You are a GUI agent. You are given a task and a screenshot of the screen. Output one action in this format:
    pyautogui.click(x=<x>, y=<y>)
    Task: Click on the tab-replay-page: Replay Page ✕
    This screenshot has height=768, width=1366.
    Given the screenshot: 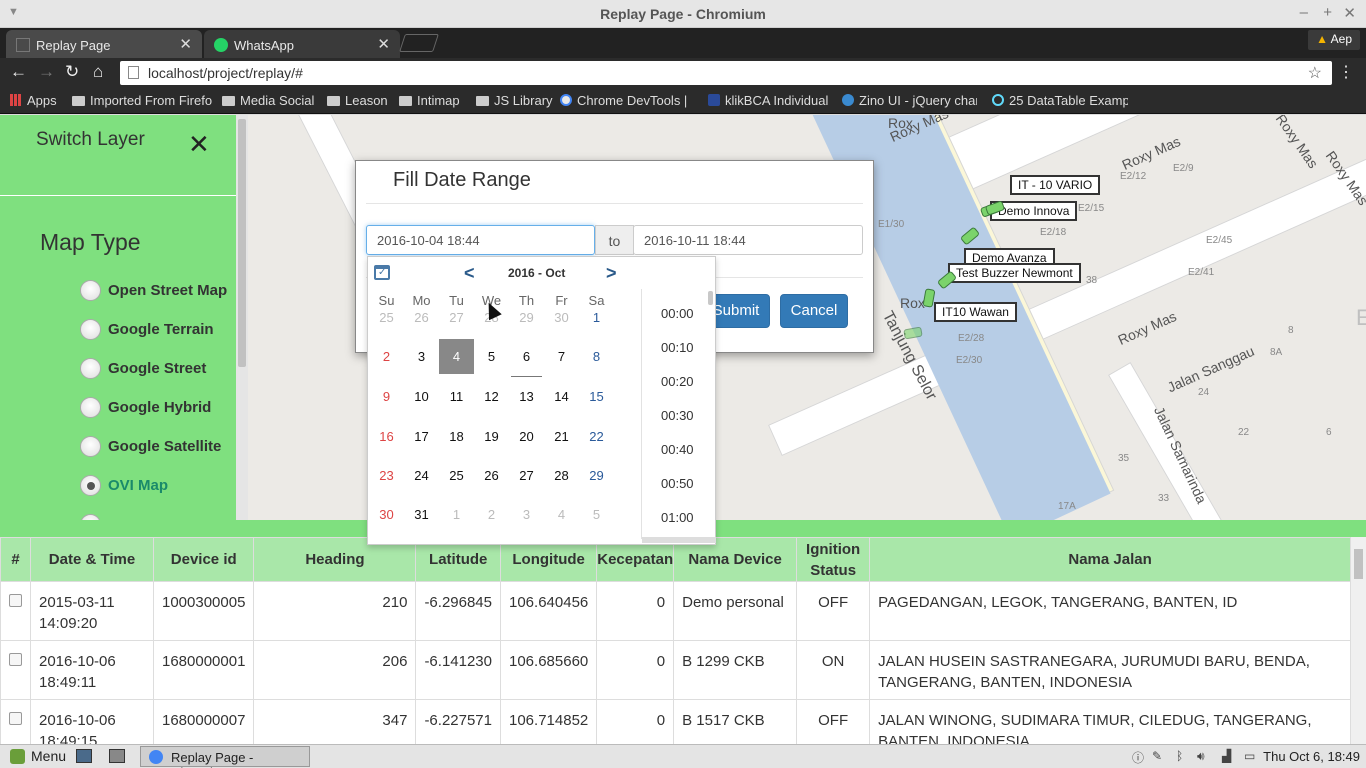 What is the action you would take?
    pyautogui.click(x=104, y=44)
    